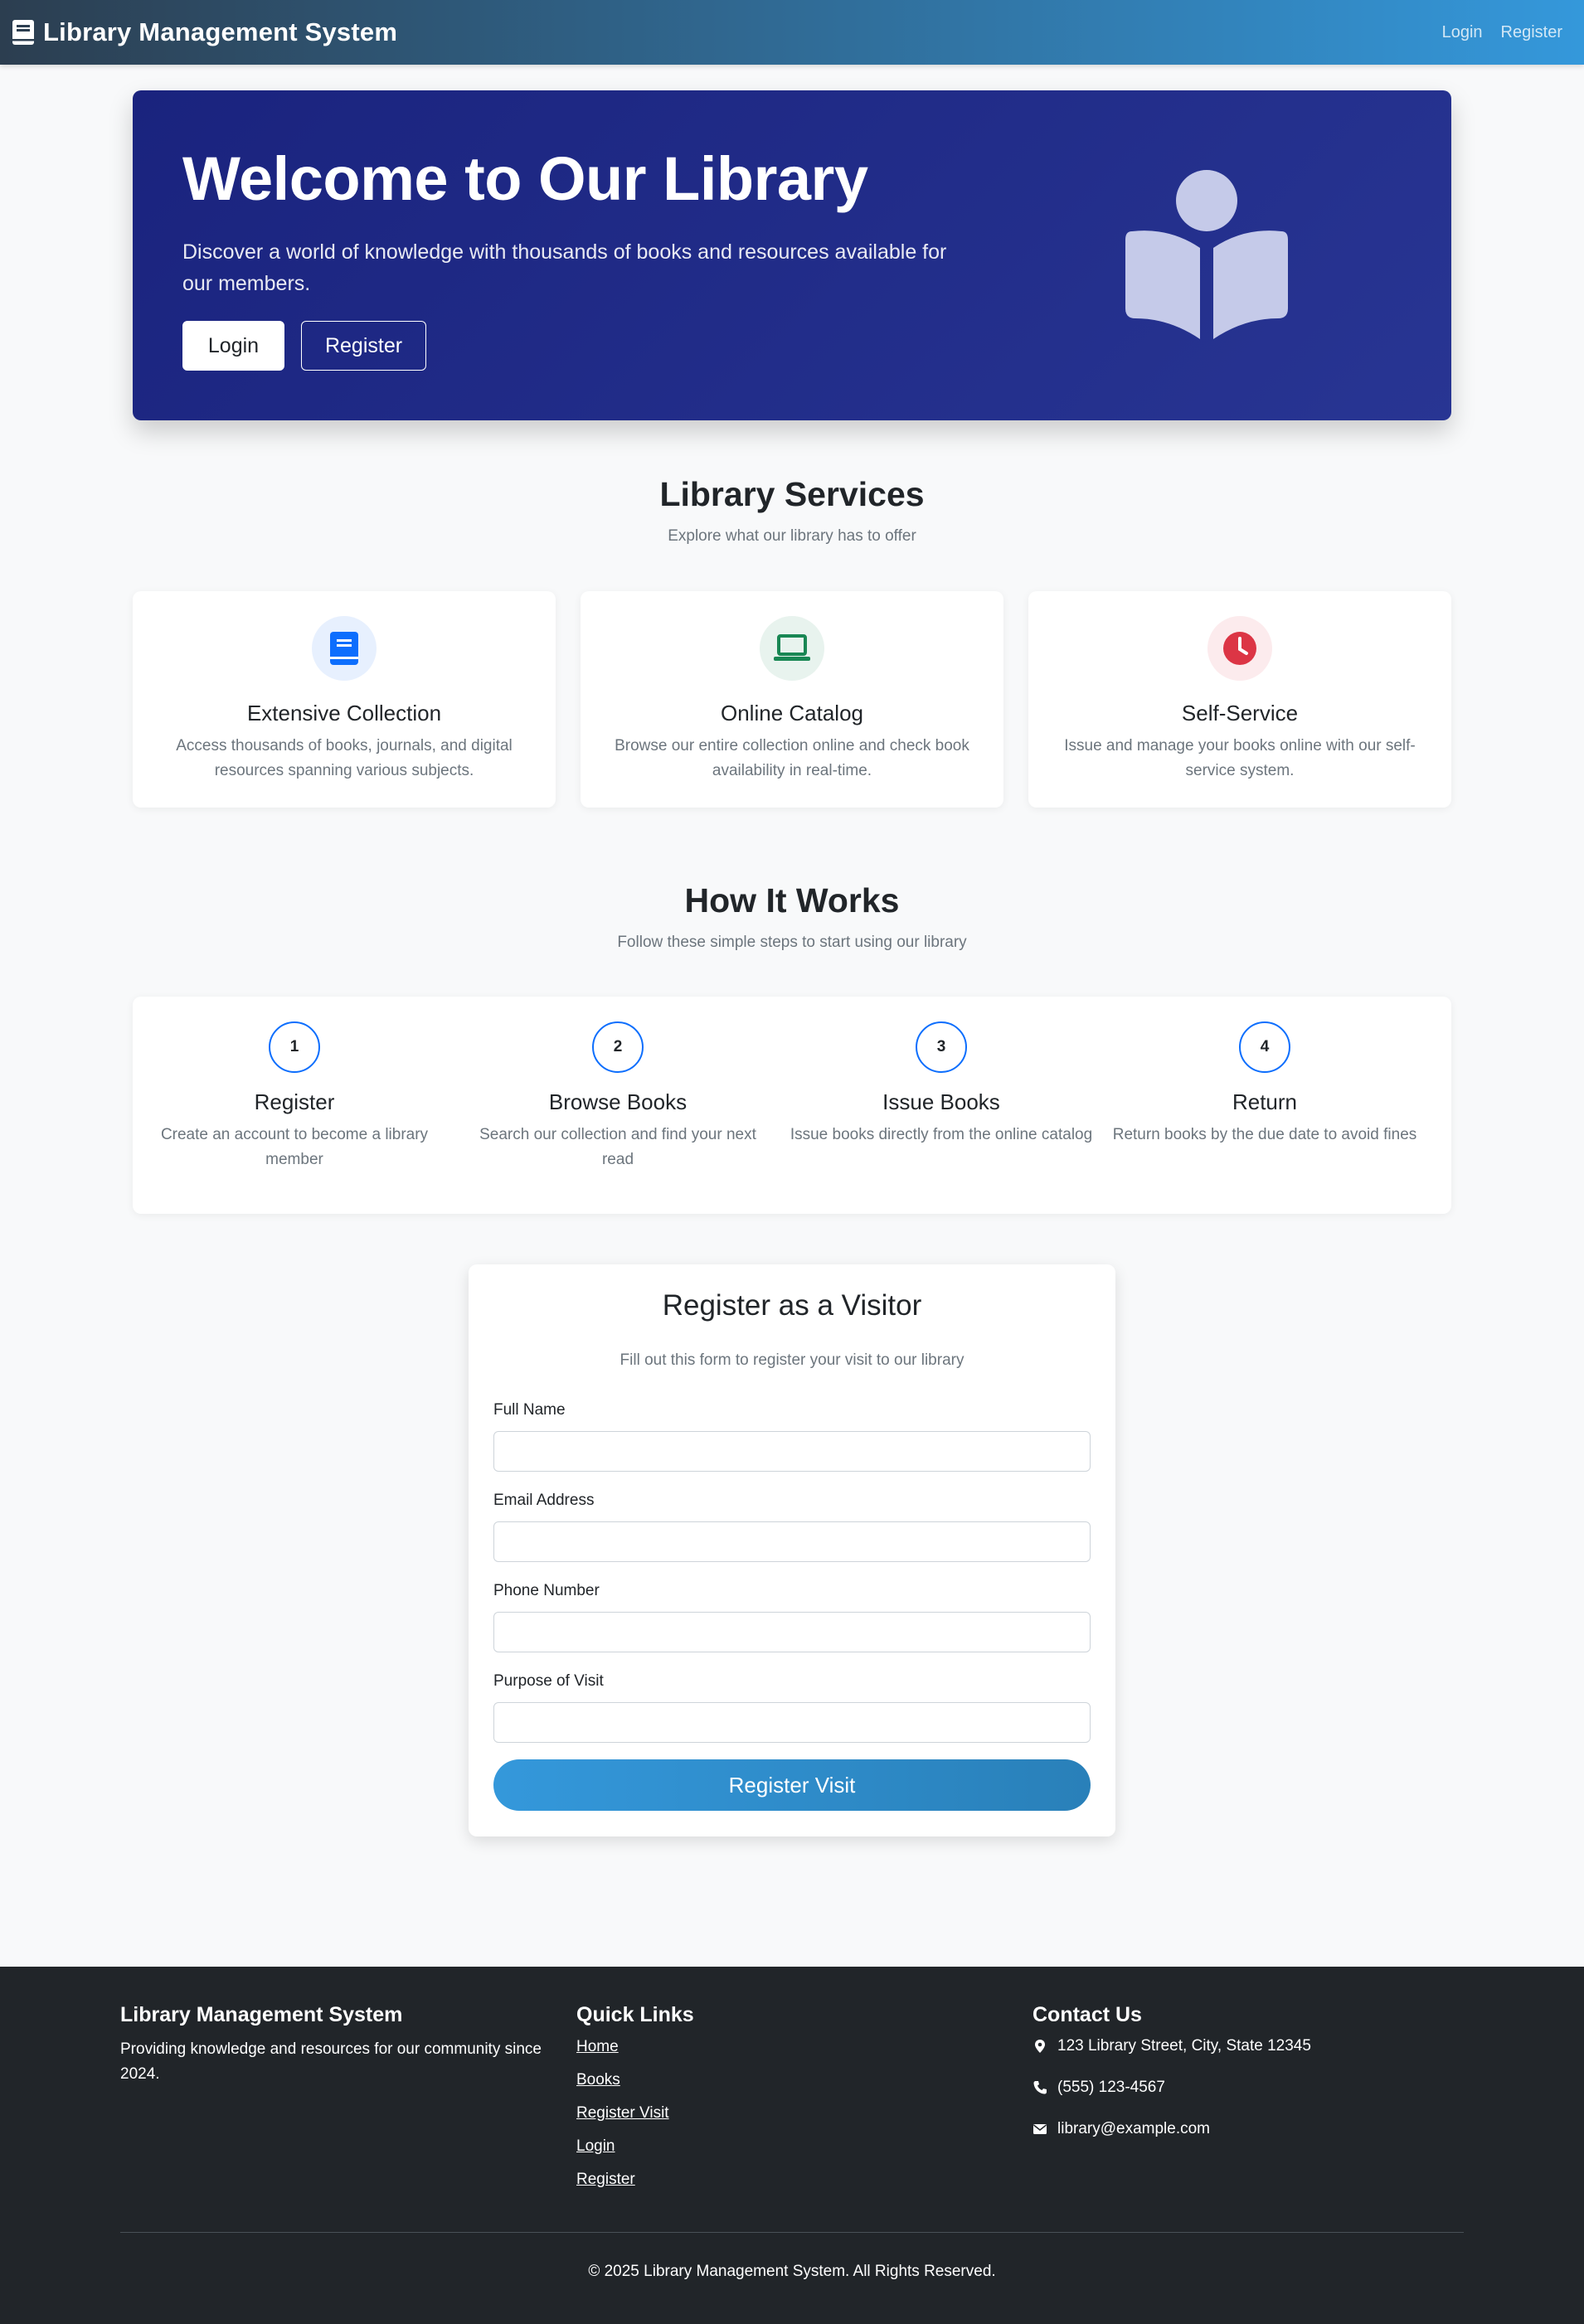 Image resolution: width=1584 pixels, height=2324 pixels. What do you see at coordinates (1240, 713) in the screenshot?
I see `service-title: Self-Service` at bounding box center [1240, 713].